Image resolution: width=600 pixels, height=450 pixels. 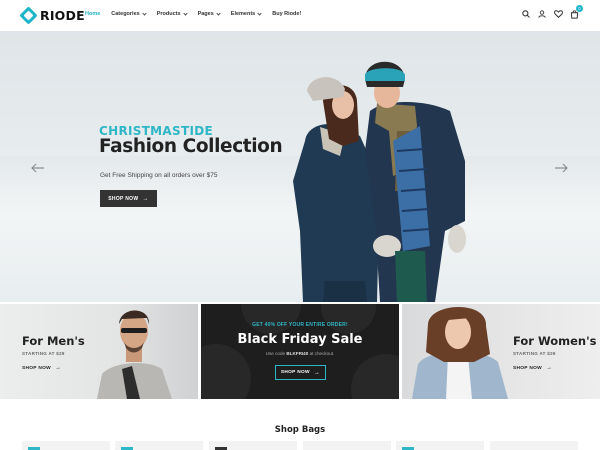 What do you see at coordinates (43, 353) in the screenshot?
I see `banner-mens-subtitle: STARTING AT $29` at bounding box center [43, 353].